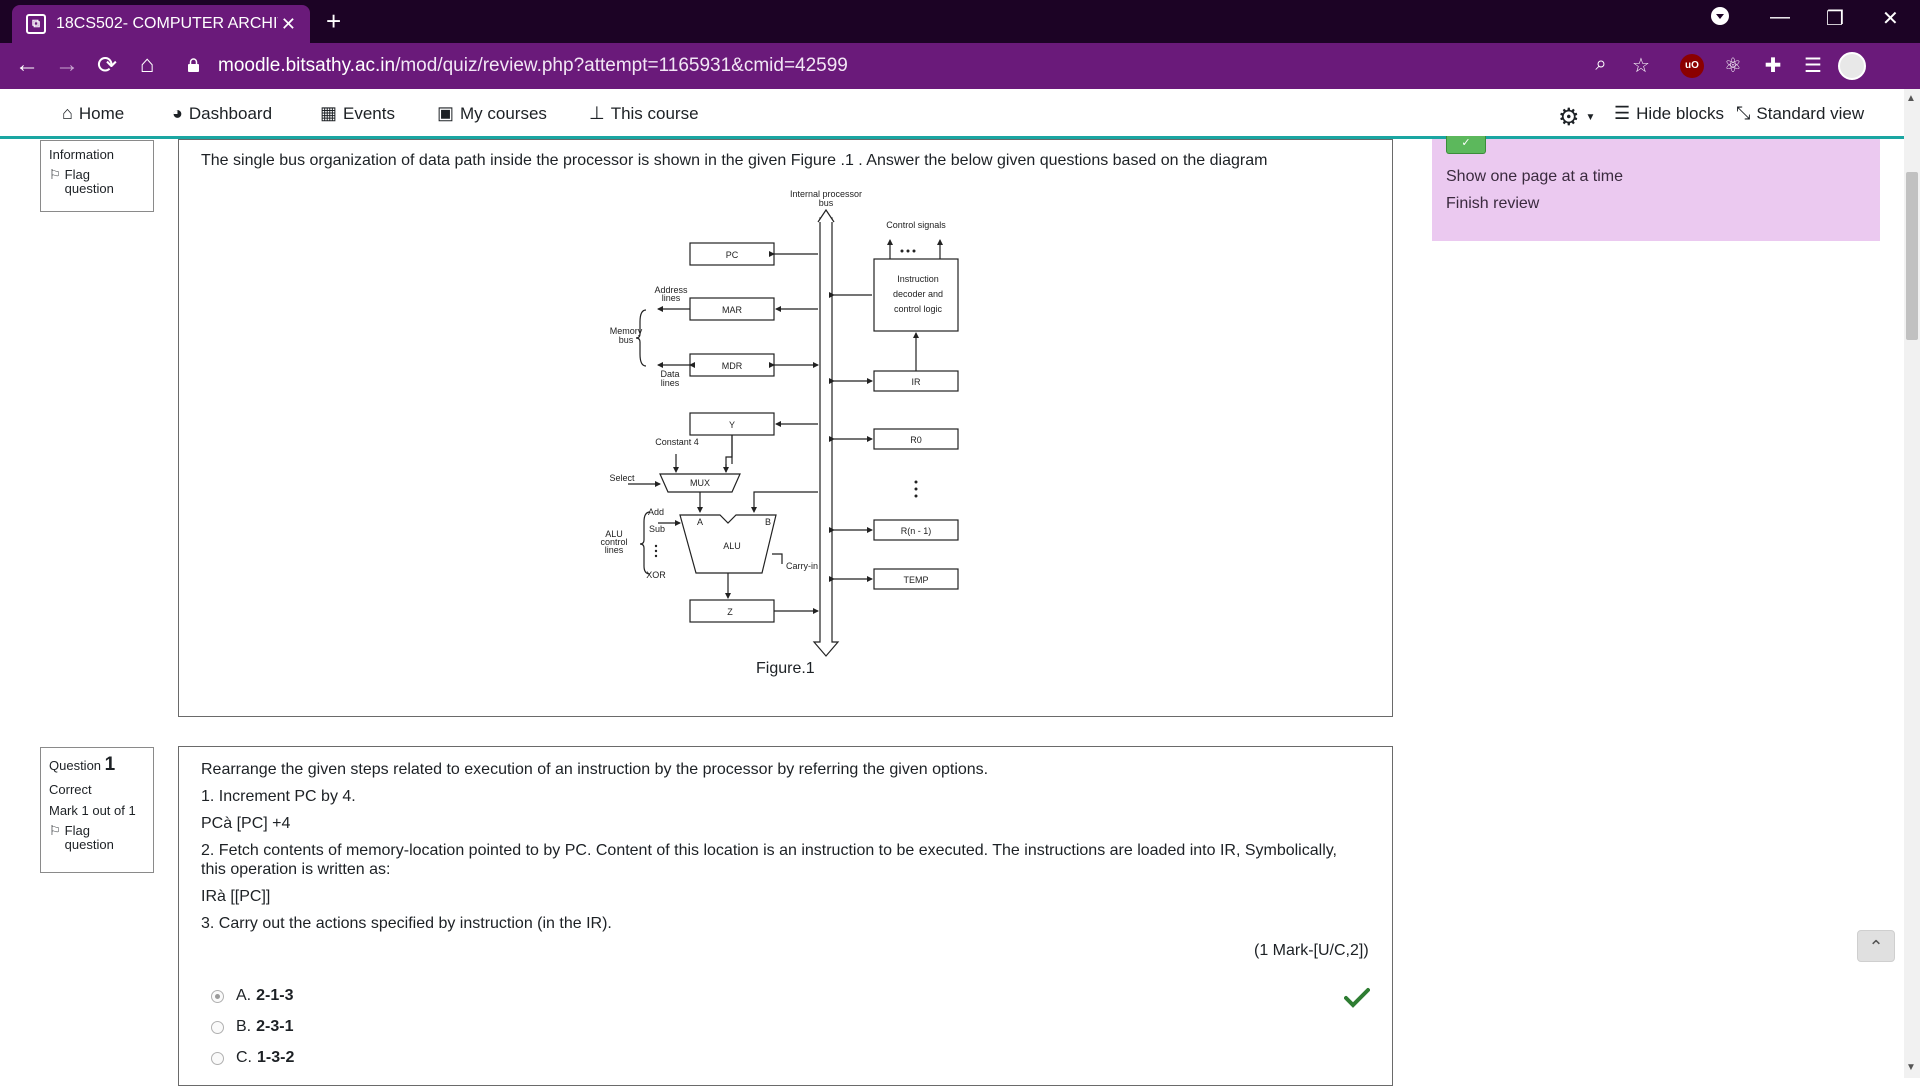 The height and width of the screenshot is (1086, 1920). I want to click on home-icon: ⌂, so click(67, 113).